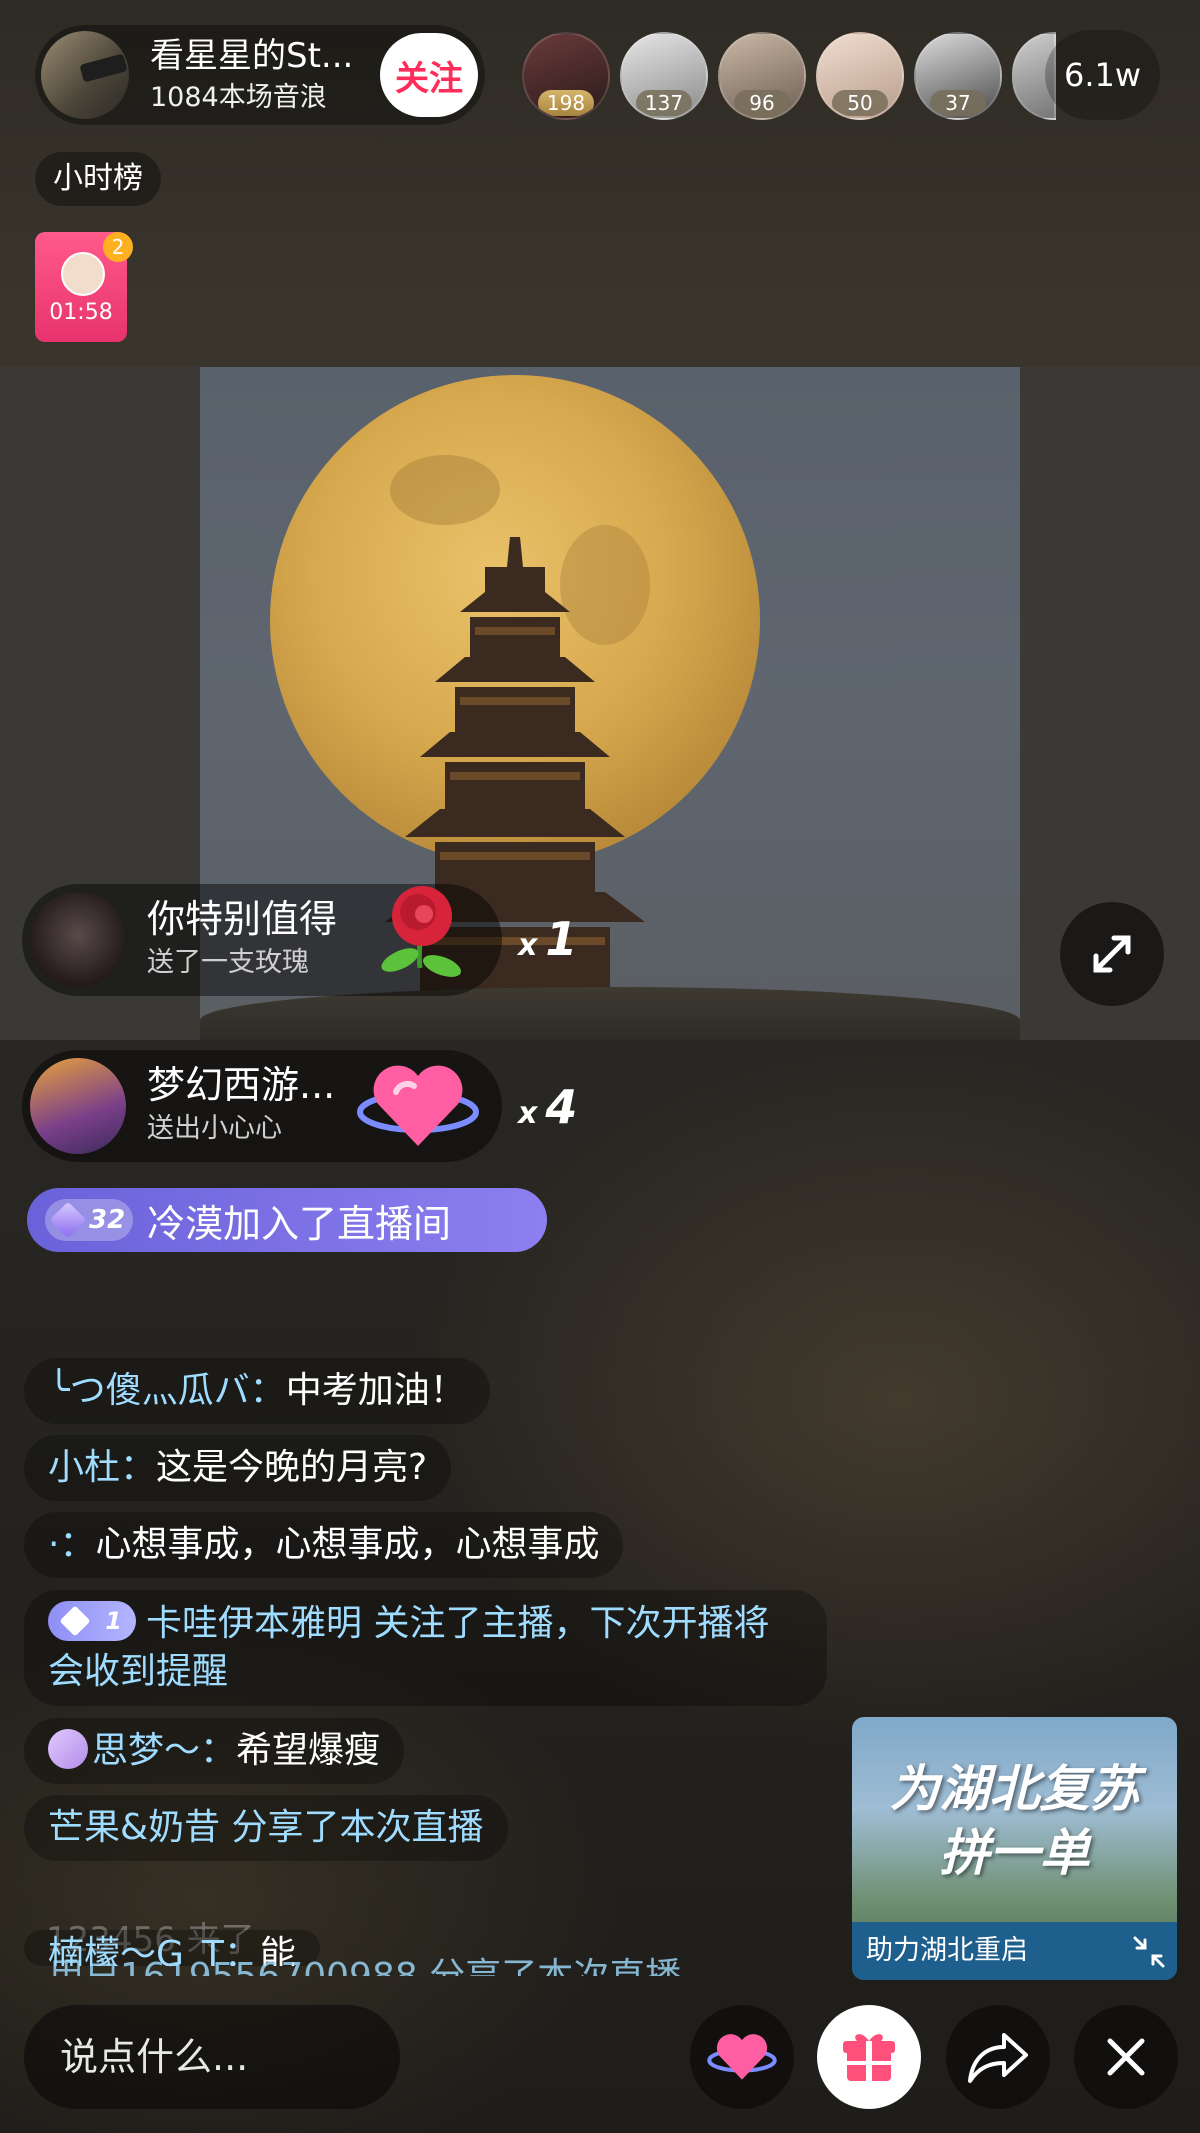 The image size is (1200, 2133). Describe the element at coordinates (102, 1467) in the screenshot. I see `chat-username: 小杜：` at that location.